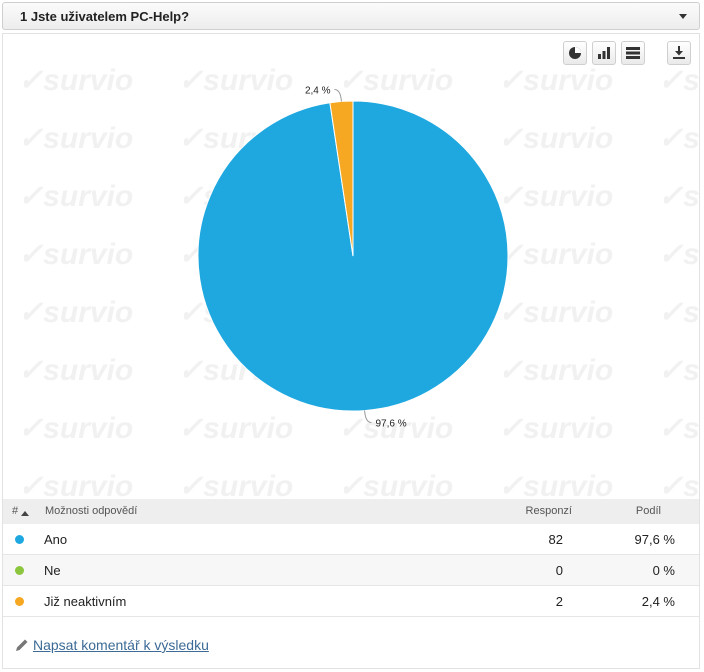  Describe the element at coordinates (351, 601) in the screenshot. I see `table-row: Již neaktivním 2 2,4 %` at that location.